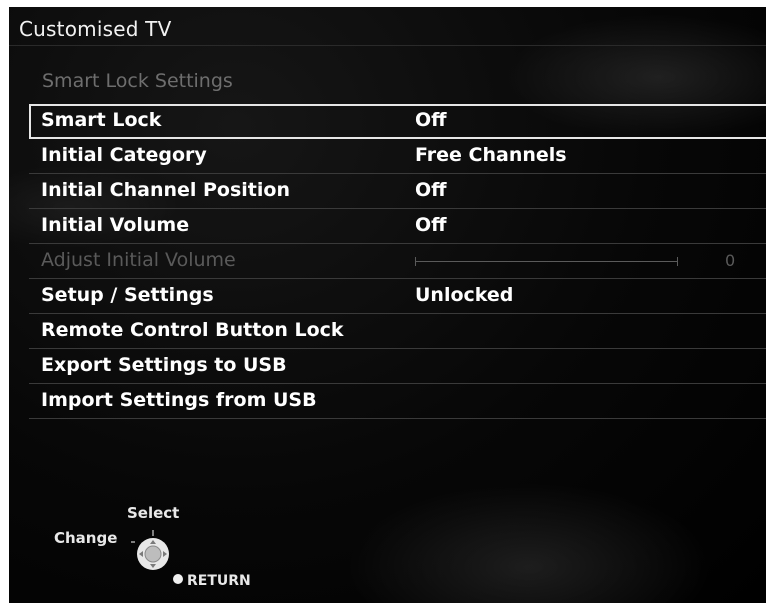 This screenshot has width=773, height=608. I want to click on menu-row-label: Initial Channel Position, so click(165, 190).